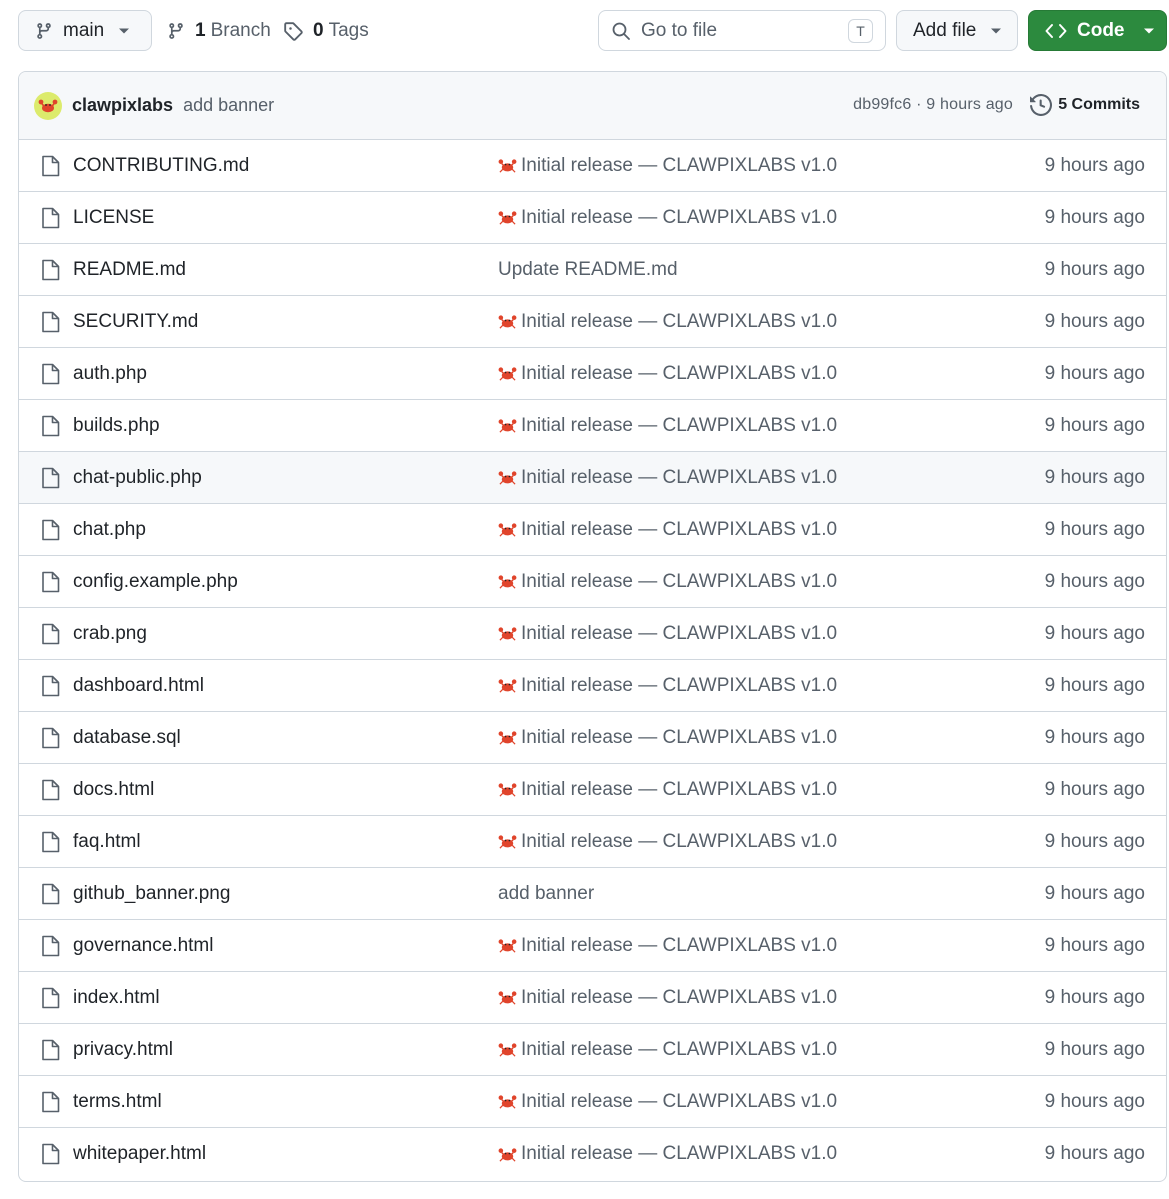 The height and width of the screenshot is (1199, 1169). Describe the element at coordinates (110, 634) in the screenshot. I see `file-name-link: crab.png` at that location.